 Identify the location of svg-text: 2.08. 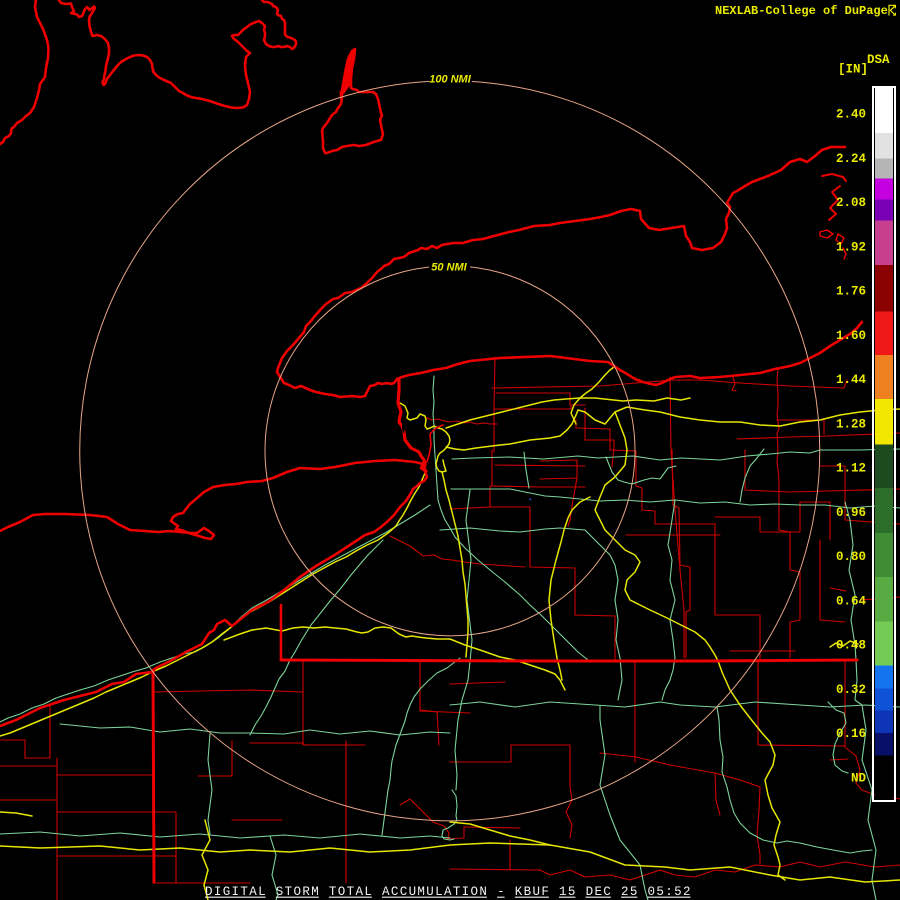
(851, 203).